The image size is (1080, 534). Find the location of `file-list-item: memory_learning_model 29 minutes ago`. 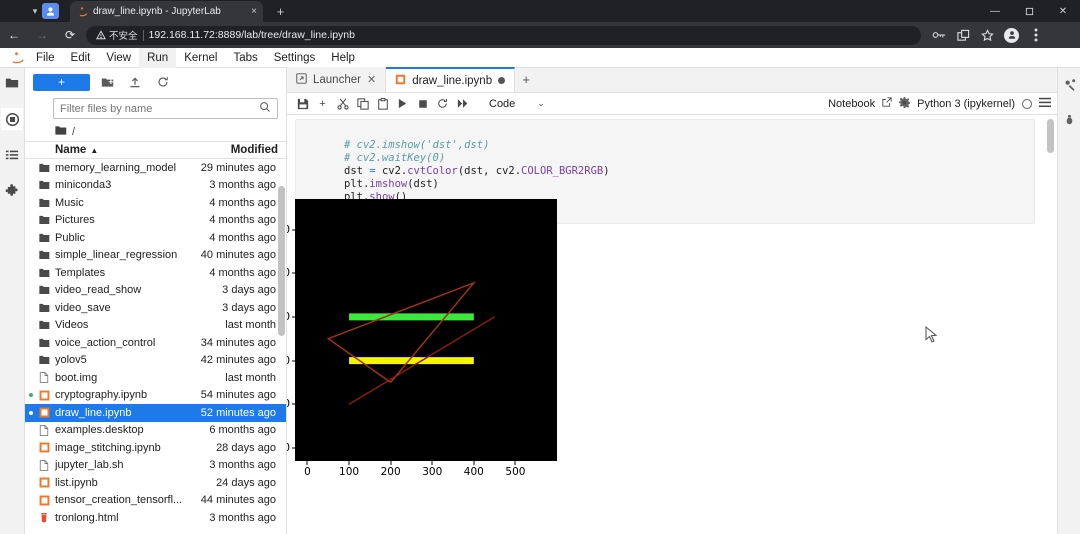

file-list-item: memory_learning_model 29 minutes ago is located at coordinates (155, 168).